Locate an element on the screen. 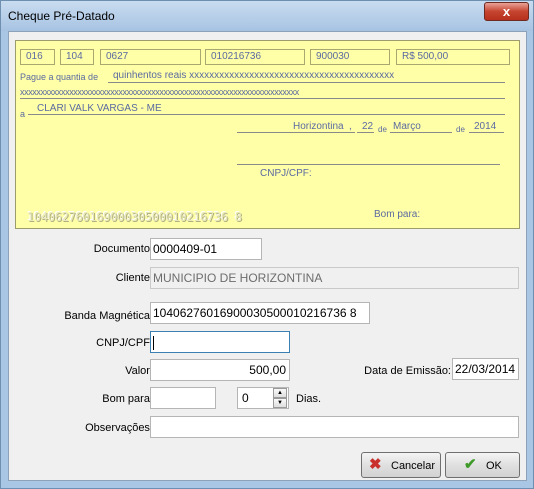  cancel-button: ✖ Cancelar is located at coordinates (401, 465).